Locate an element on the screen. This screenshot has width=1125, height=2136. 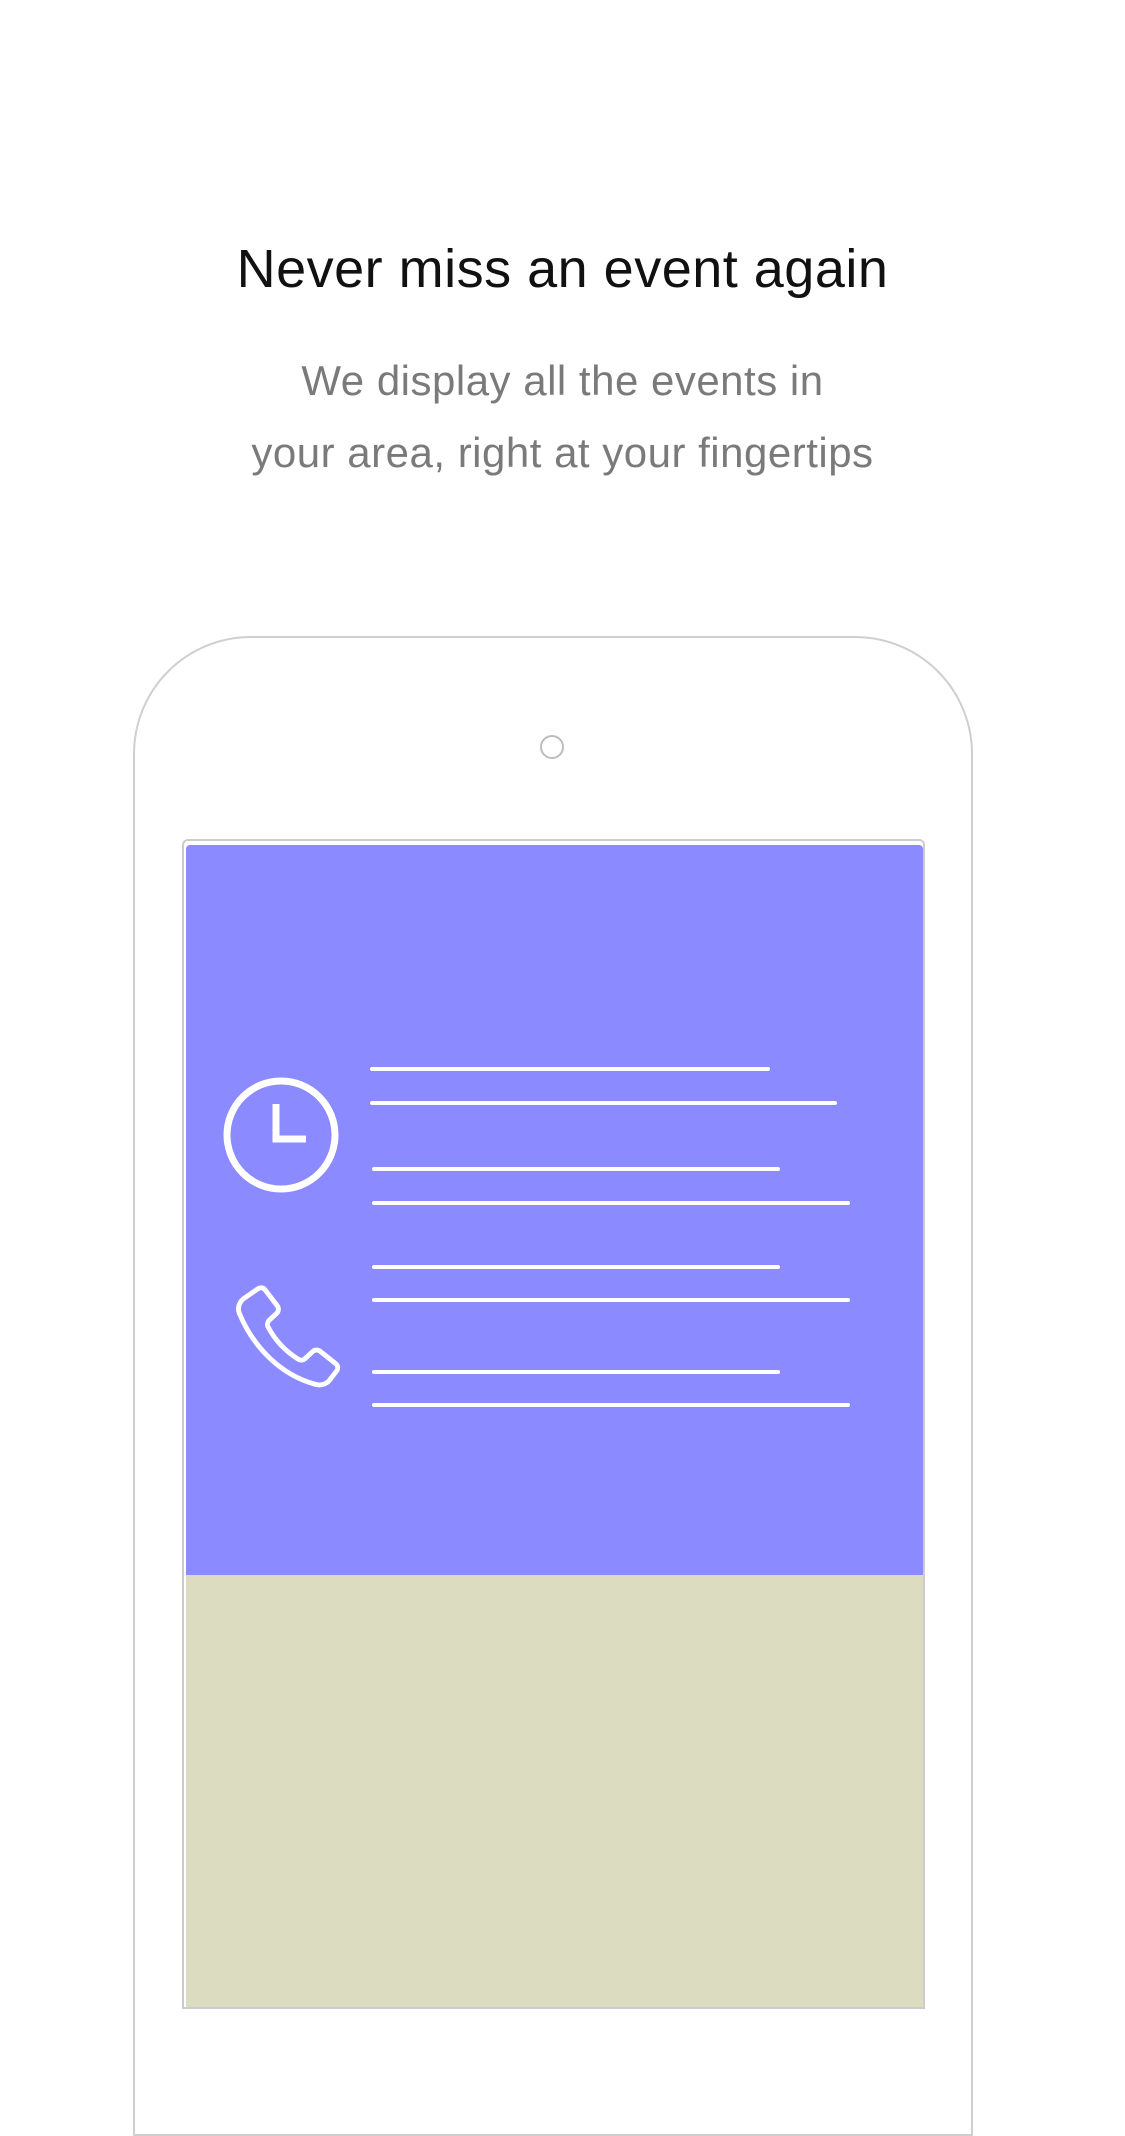
onboarding-title: Never miss an event again is located at coordinates (562, 269).